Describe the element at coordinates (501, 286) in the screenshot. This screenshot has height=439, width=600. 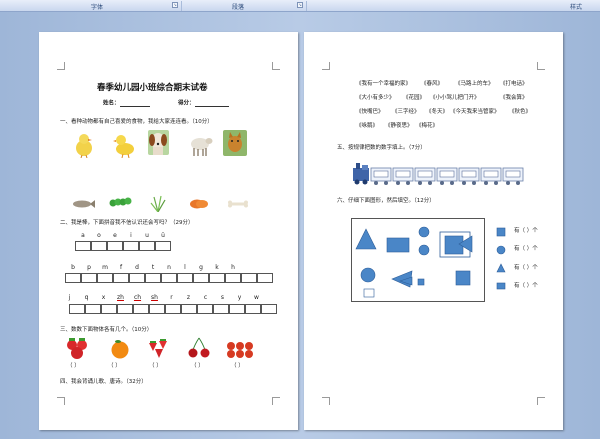
I see `rectangle-legend-icon` at that location.